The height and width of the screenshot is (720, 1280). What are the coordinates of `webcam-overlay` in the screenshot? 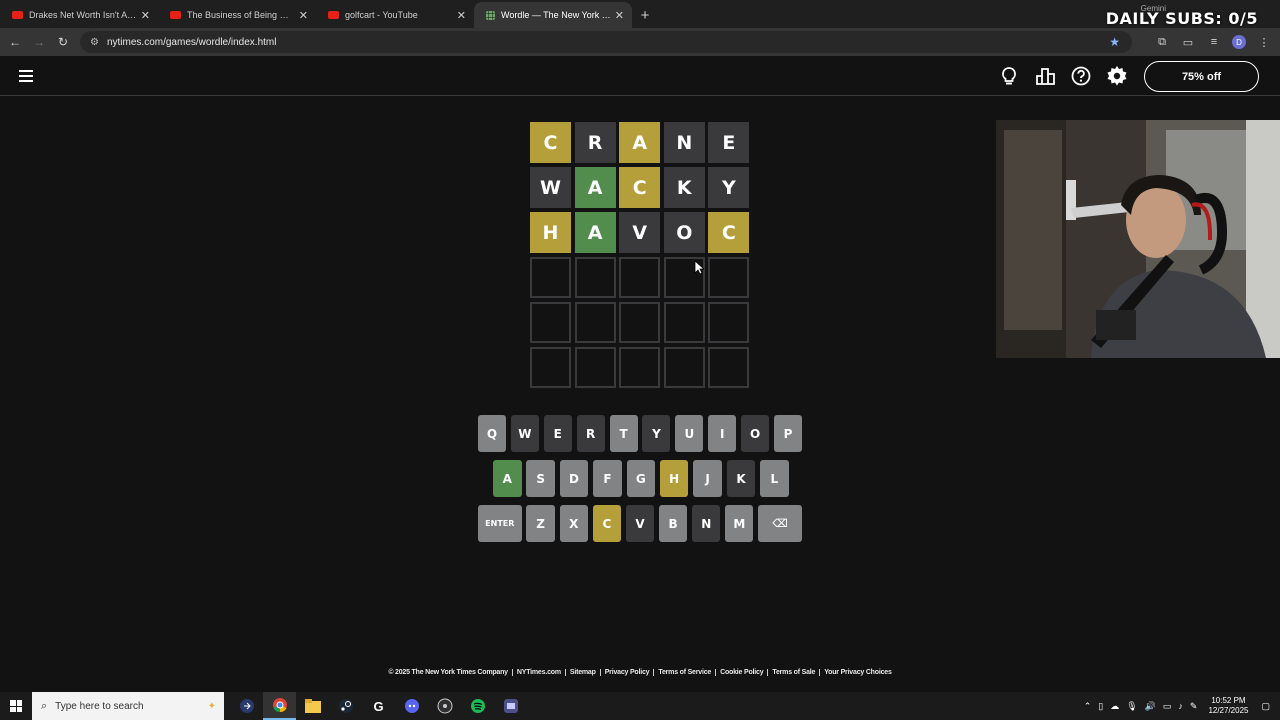 It's located at (1138, 239).